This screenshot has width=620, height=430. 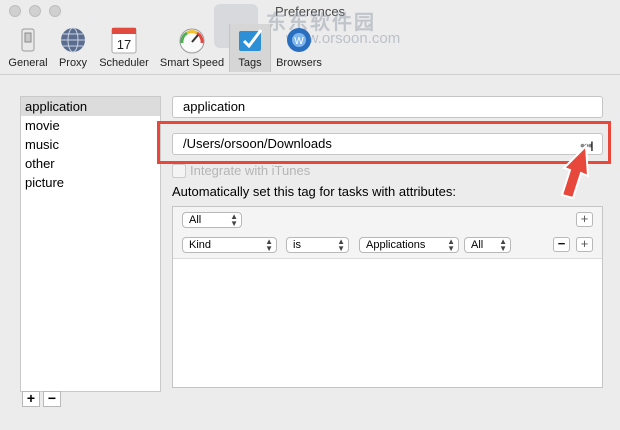 What do you see at coordinates (28, 63) in the screenshot?
I see `toolbar-general-label: General` at bounding box center [28, 63].